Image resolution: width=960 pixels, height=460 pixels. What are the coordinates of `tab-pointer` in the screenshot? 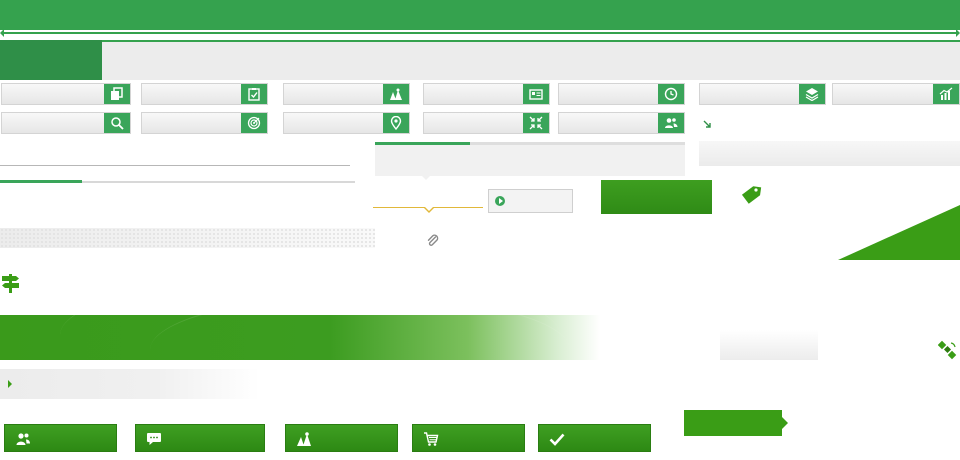 It's located at (426, 177).